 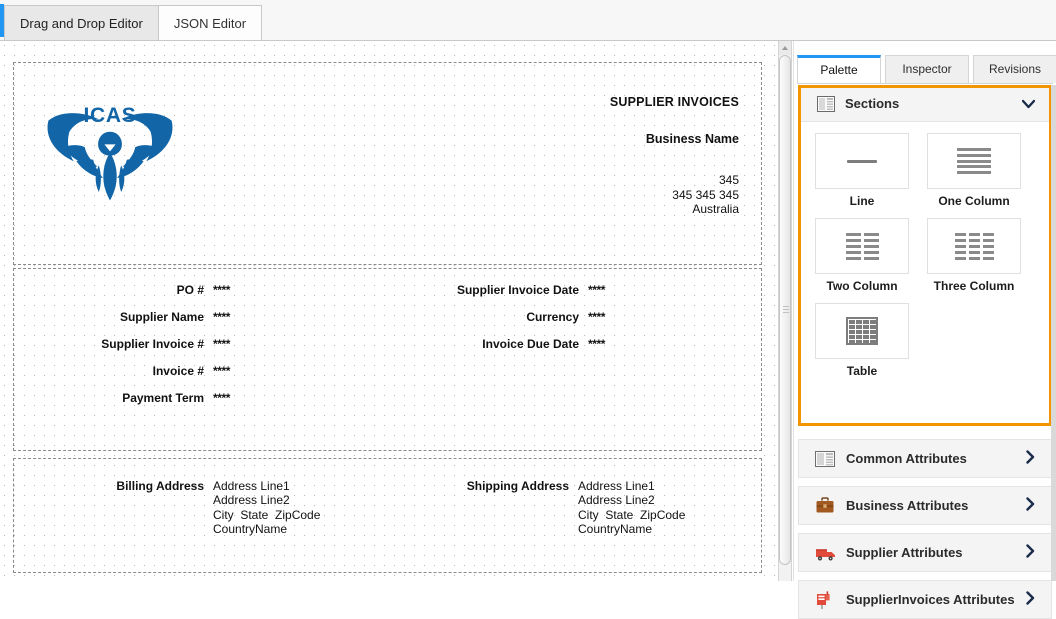 I want to click on field-label: Supplier Invoice Date, so click(x=517, y=290).